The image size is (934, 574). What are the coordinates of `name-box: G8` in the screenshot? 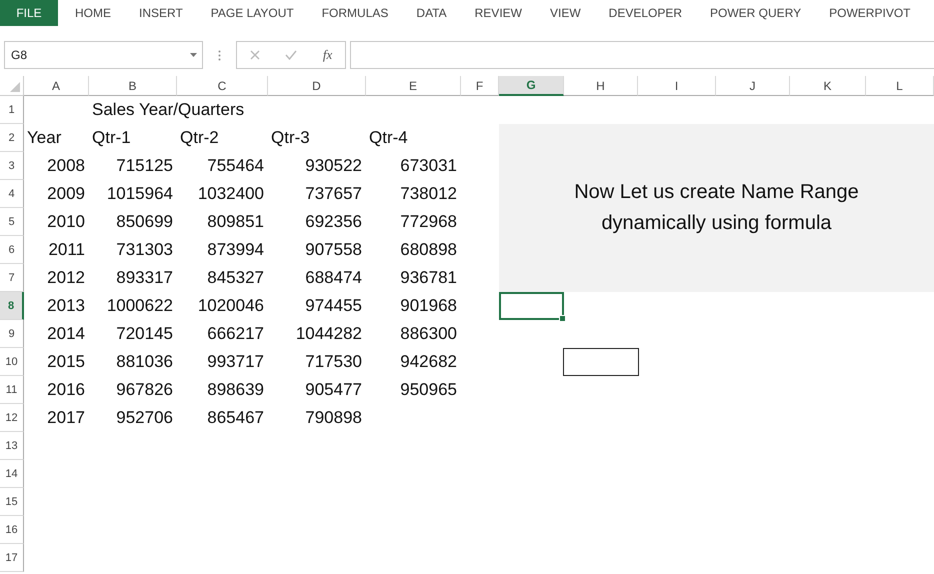 It's located at (103, 55).